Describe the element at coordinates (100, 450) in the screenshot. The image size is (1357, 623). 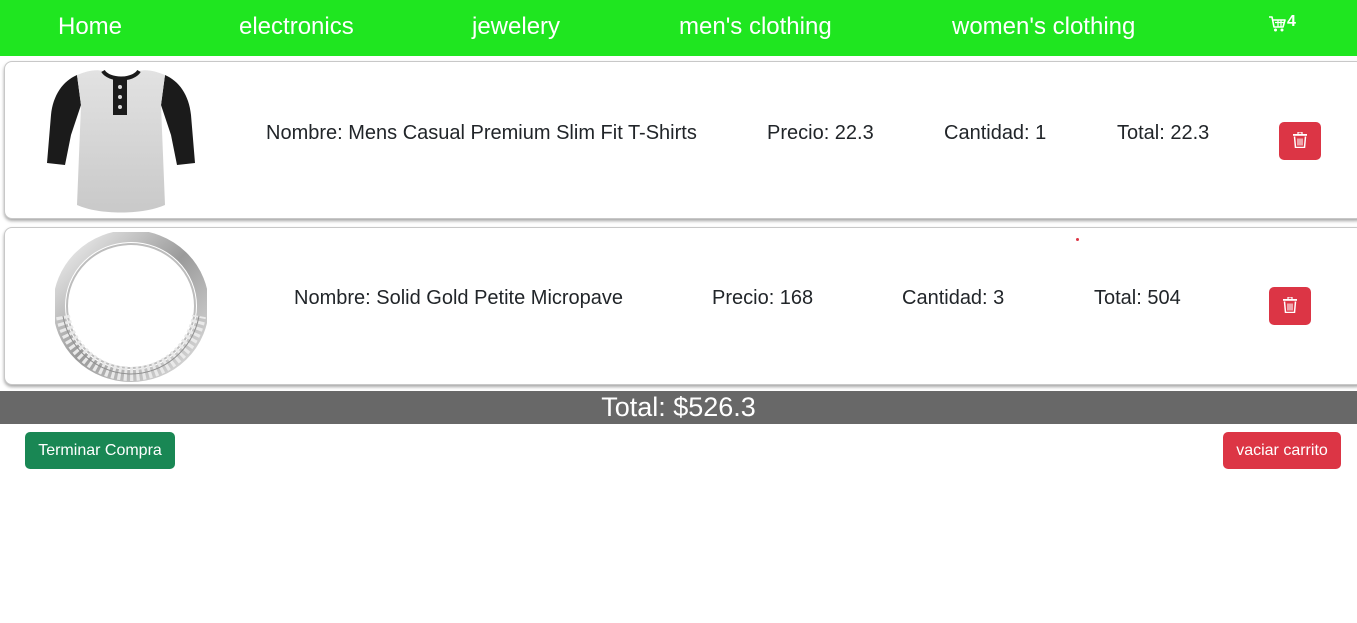
I see `finish-purchase-button: Terminar Compra` at that location.